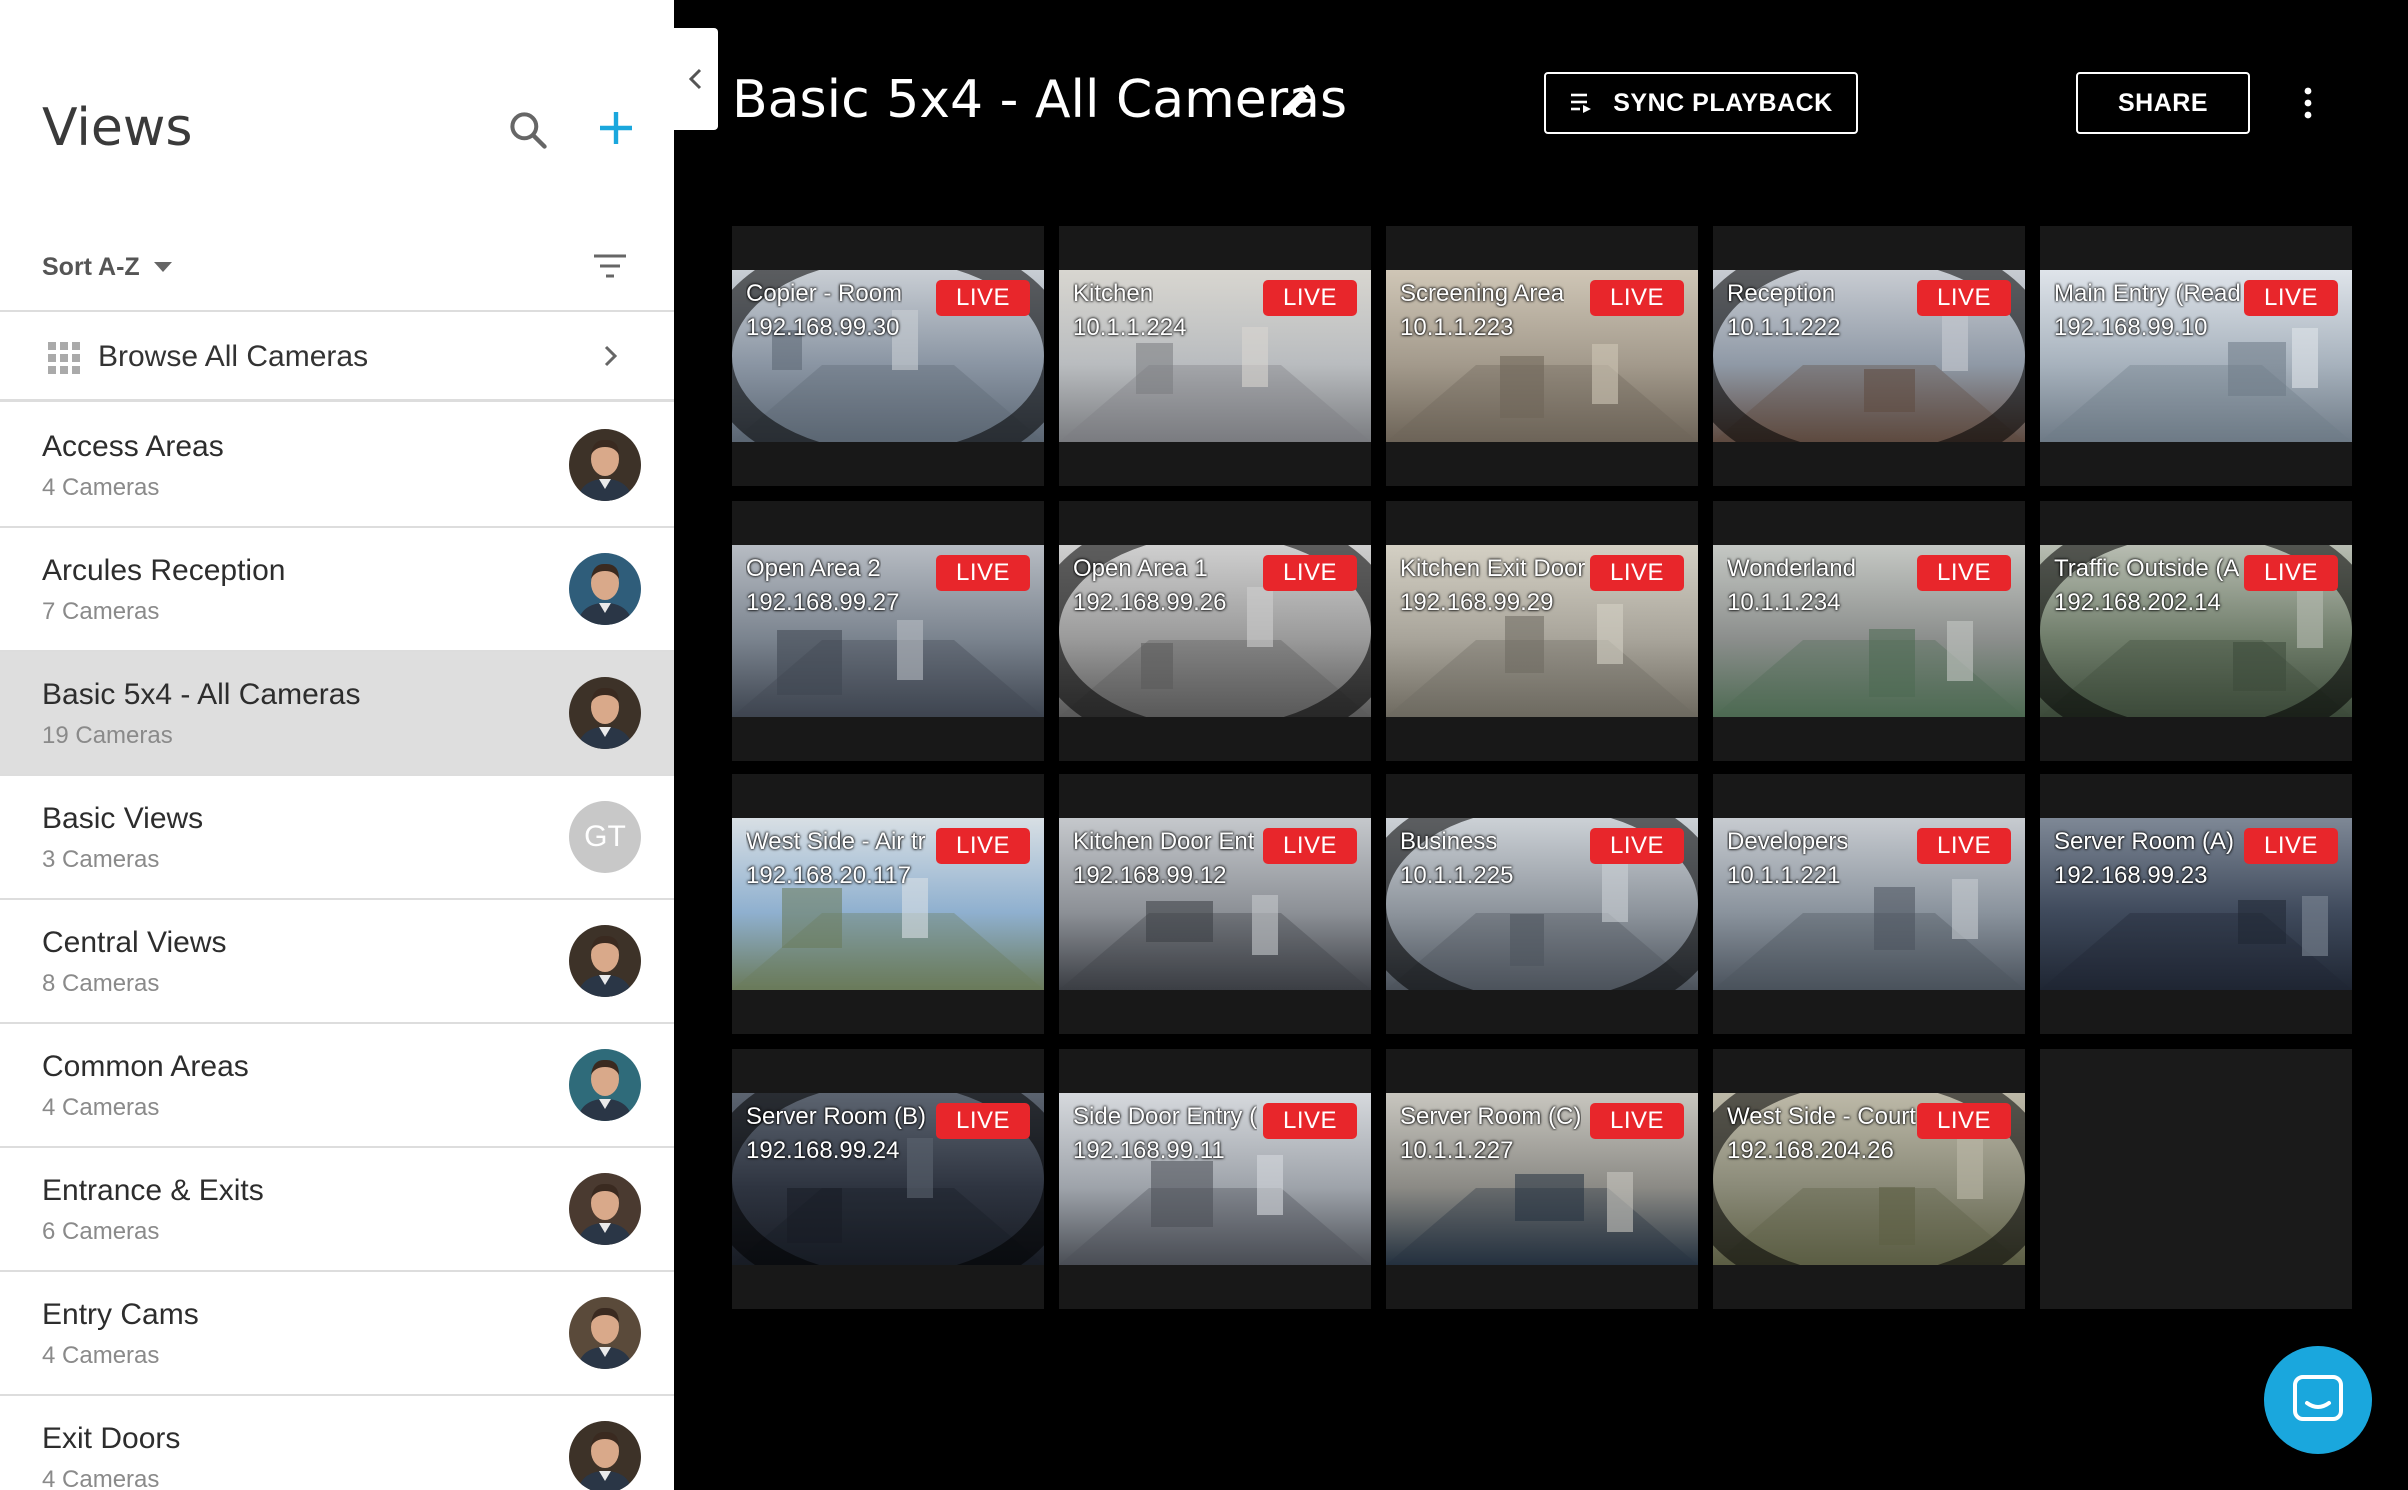 Image resolution: width=2408 pixels, height=1490 pixels. I want to click on browse-all-cameras-label: Browse All Cameras, so click(233, 356).